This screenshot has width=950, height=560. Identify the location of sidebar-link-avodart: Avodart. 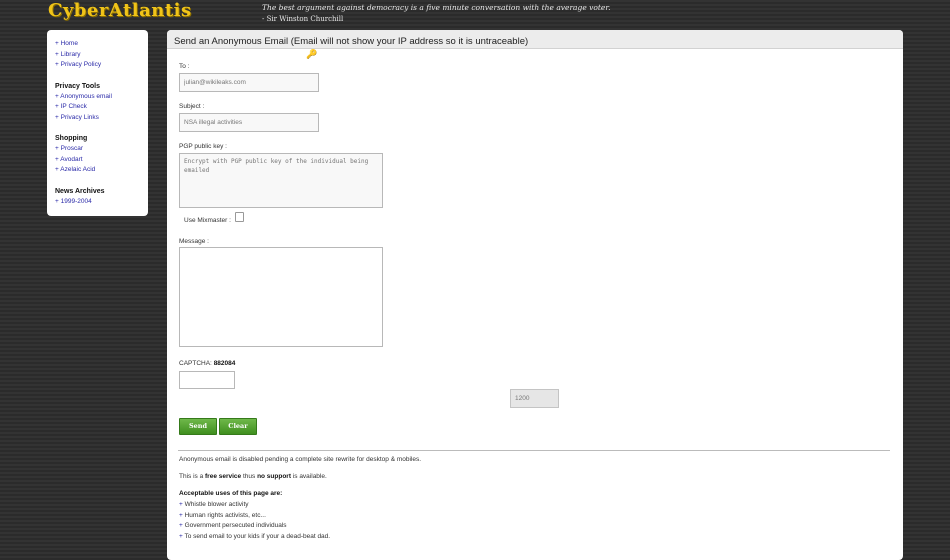
(101, 160).